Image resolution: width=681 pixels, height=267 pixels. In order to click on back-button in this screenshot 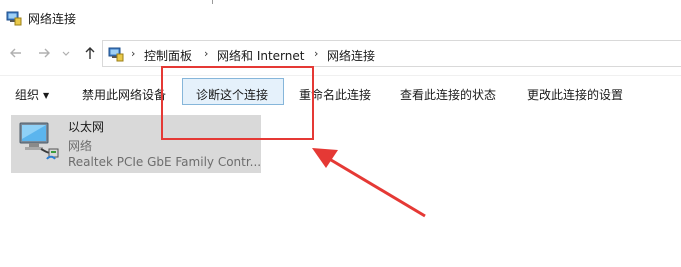, I will do `click(16, 53)`.